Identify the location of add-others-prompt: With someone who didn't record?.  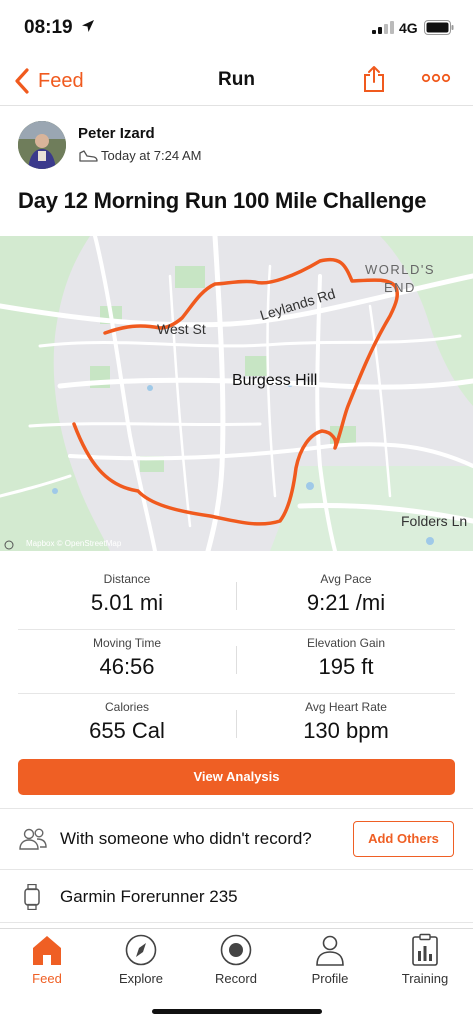
(186, 838).